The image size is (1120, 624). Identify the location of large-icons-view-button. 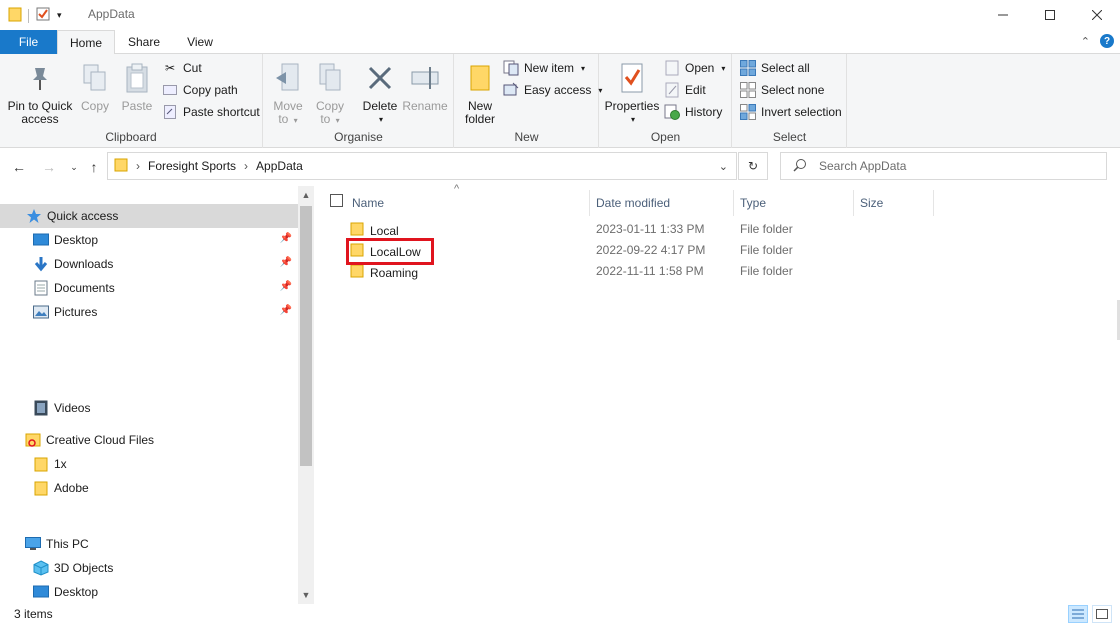
(1102, 614).